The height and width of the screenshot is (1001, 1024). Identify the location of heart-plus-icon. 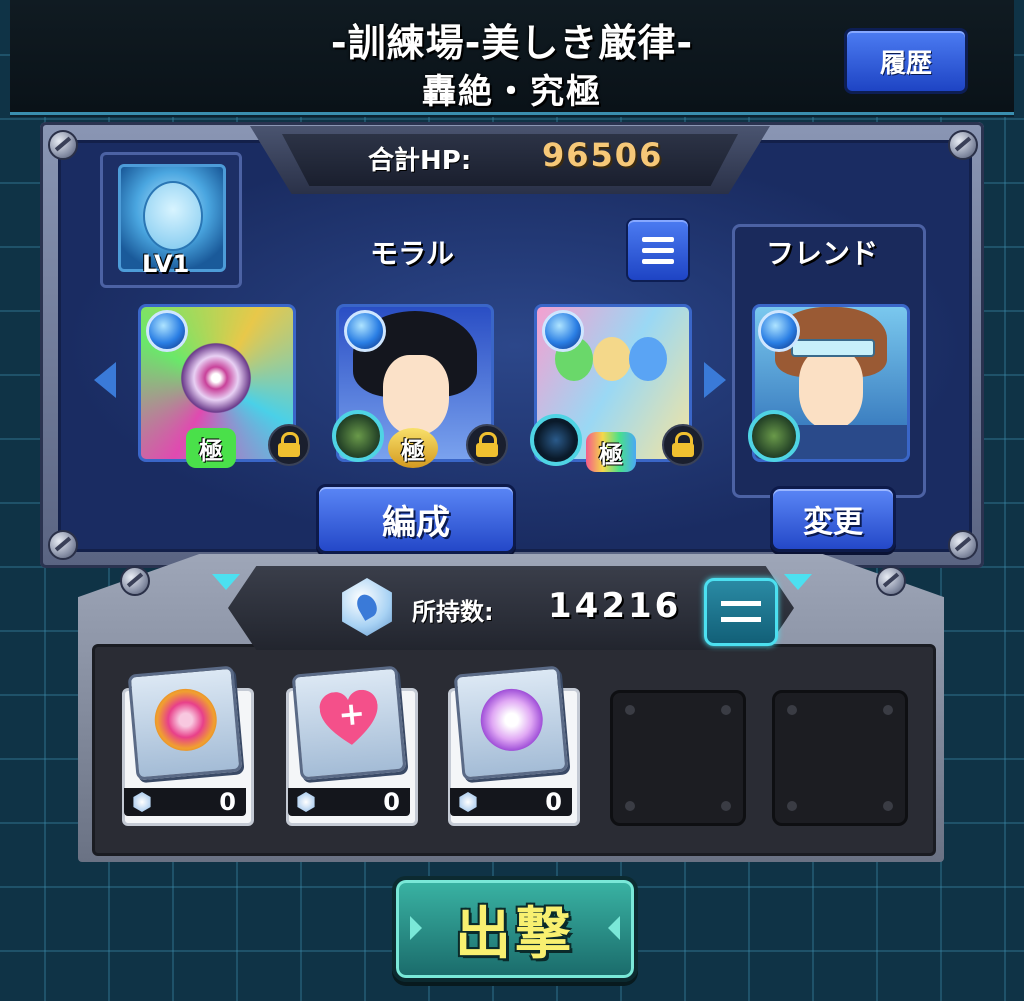
(349, 720).